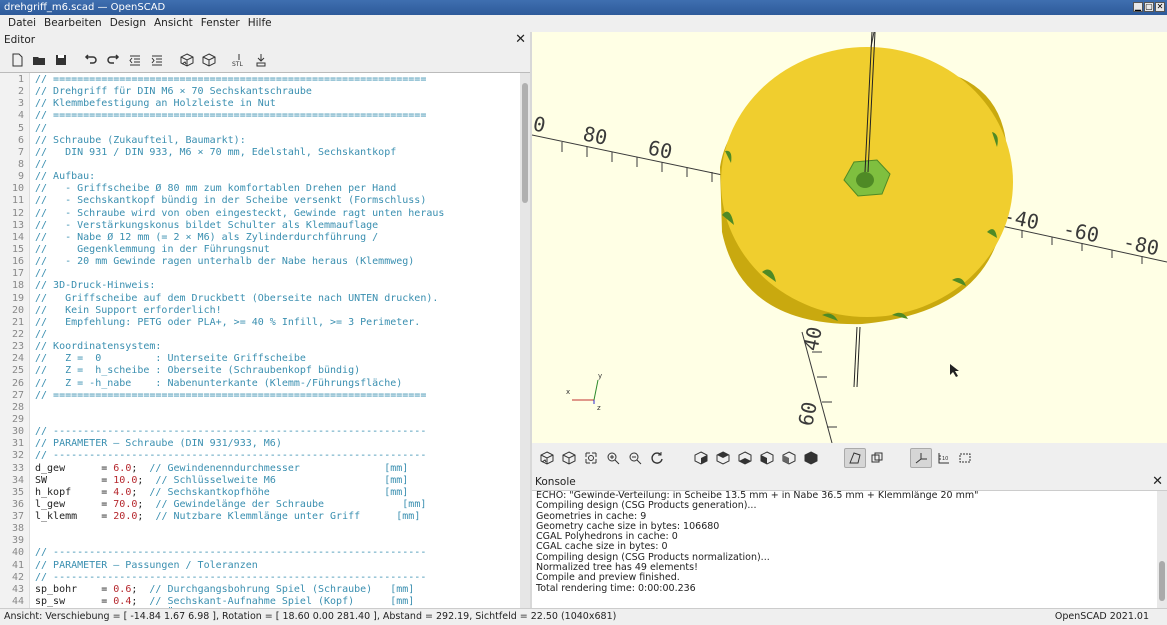 The width and height of the screenshot is (1167, 625). Describe the element at coordinates (635, 458) in the screenshot. I see `zoom-out-button` at that location.